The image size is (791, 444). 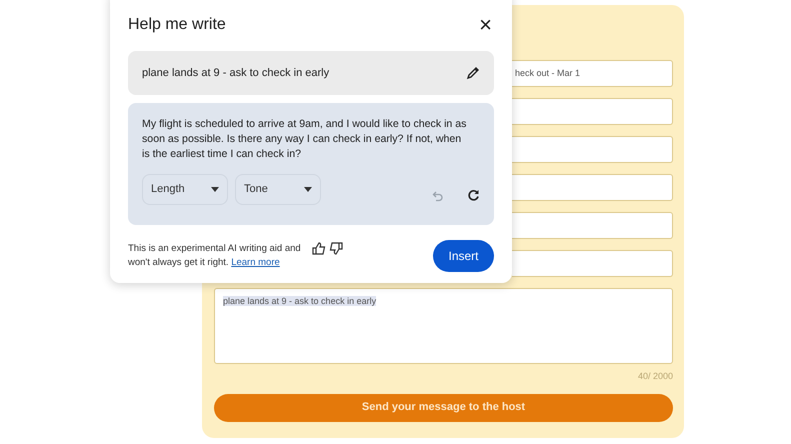 What do you see at coordinates (655, 376) in the screenshot?
I see `character-counter: 40/ 2000` at bounding box center [655, 376].